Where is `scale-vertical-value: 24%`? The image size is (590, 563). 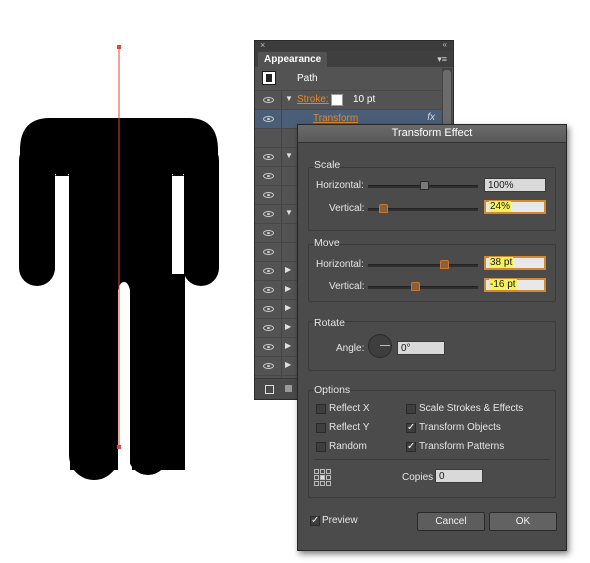 scale-vertical-value: 24% is located at coordinates (500, 206).